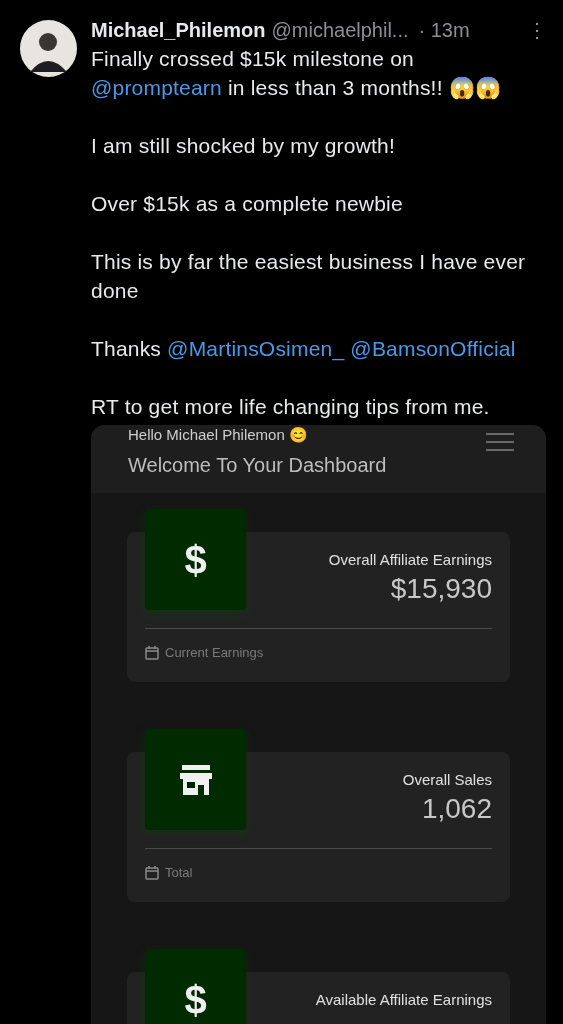 Image resolution: width=563 pixels, height=1024 pixels. What do you see at coordinates (214, 653) in the screenshot?
I see `stat-footer: Current Earnings` at bounding box center [214, 653].